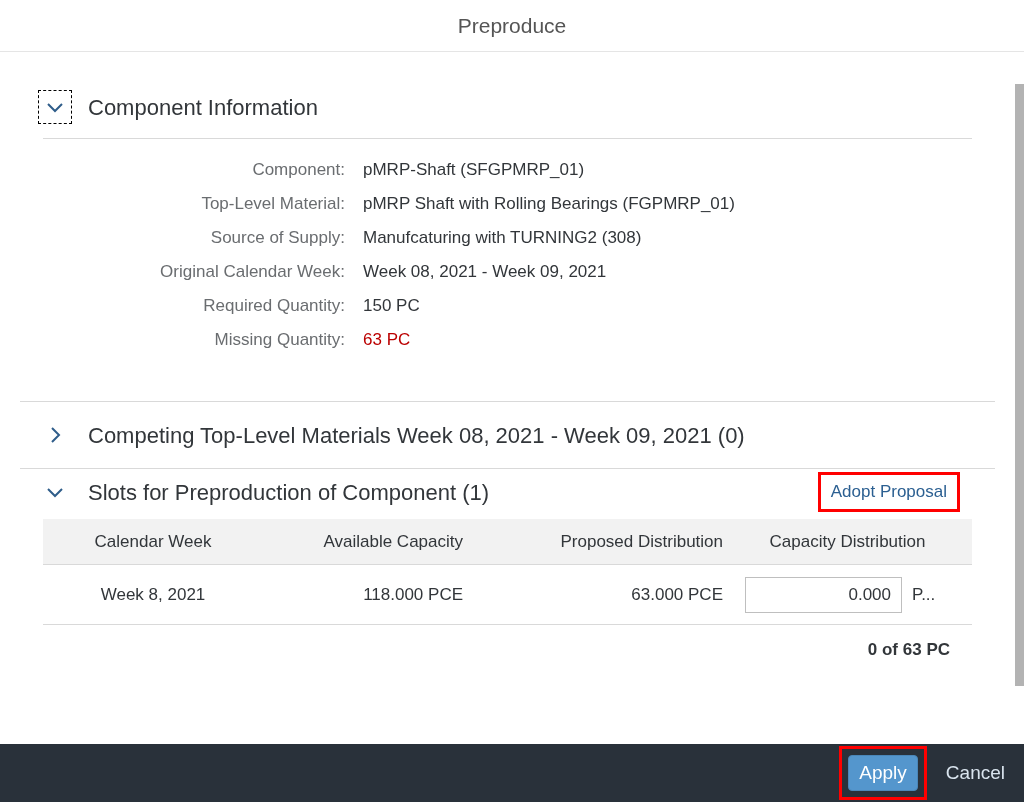 The width and height of the screenshot is (1024, 802). Describe the element at coordinates (641, 541) in the screenshot. I see `column-header: Proposed Distribution` at that location.